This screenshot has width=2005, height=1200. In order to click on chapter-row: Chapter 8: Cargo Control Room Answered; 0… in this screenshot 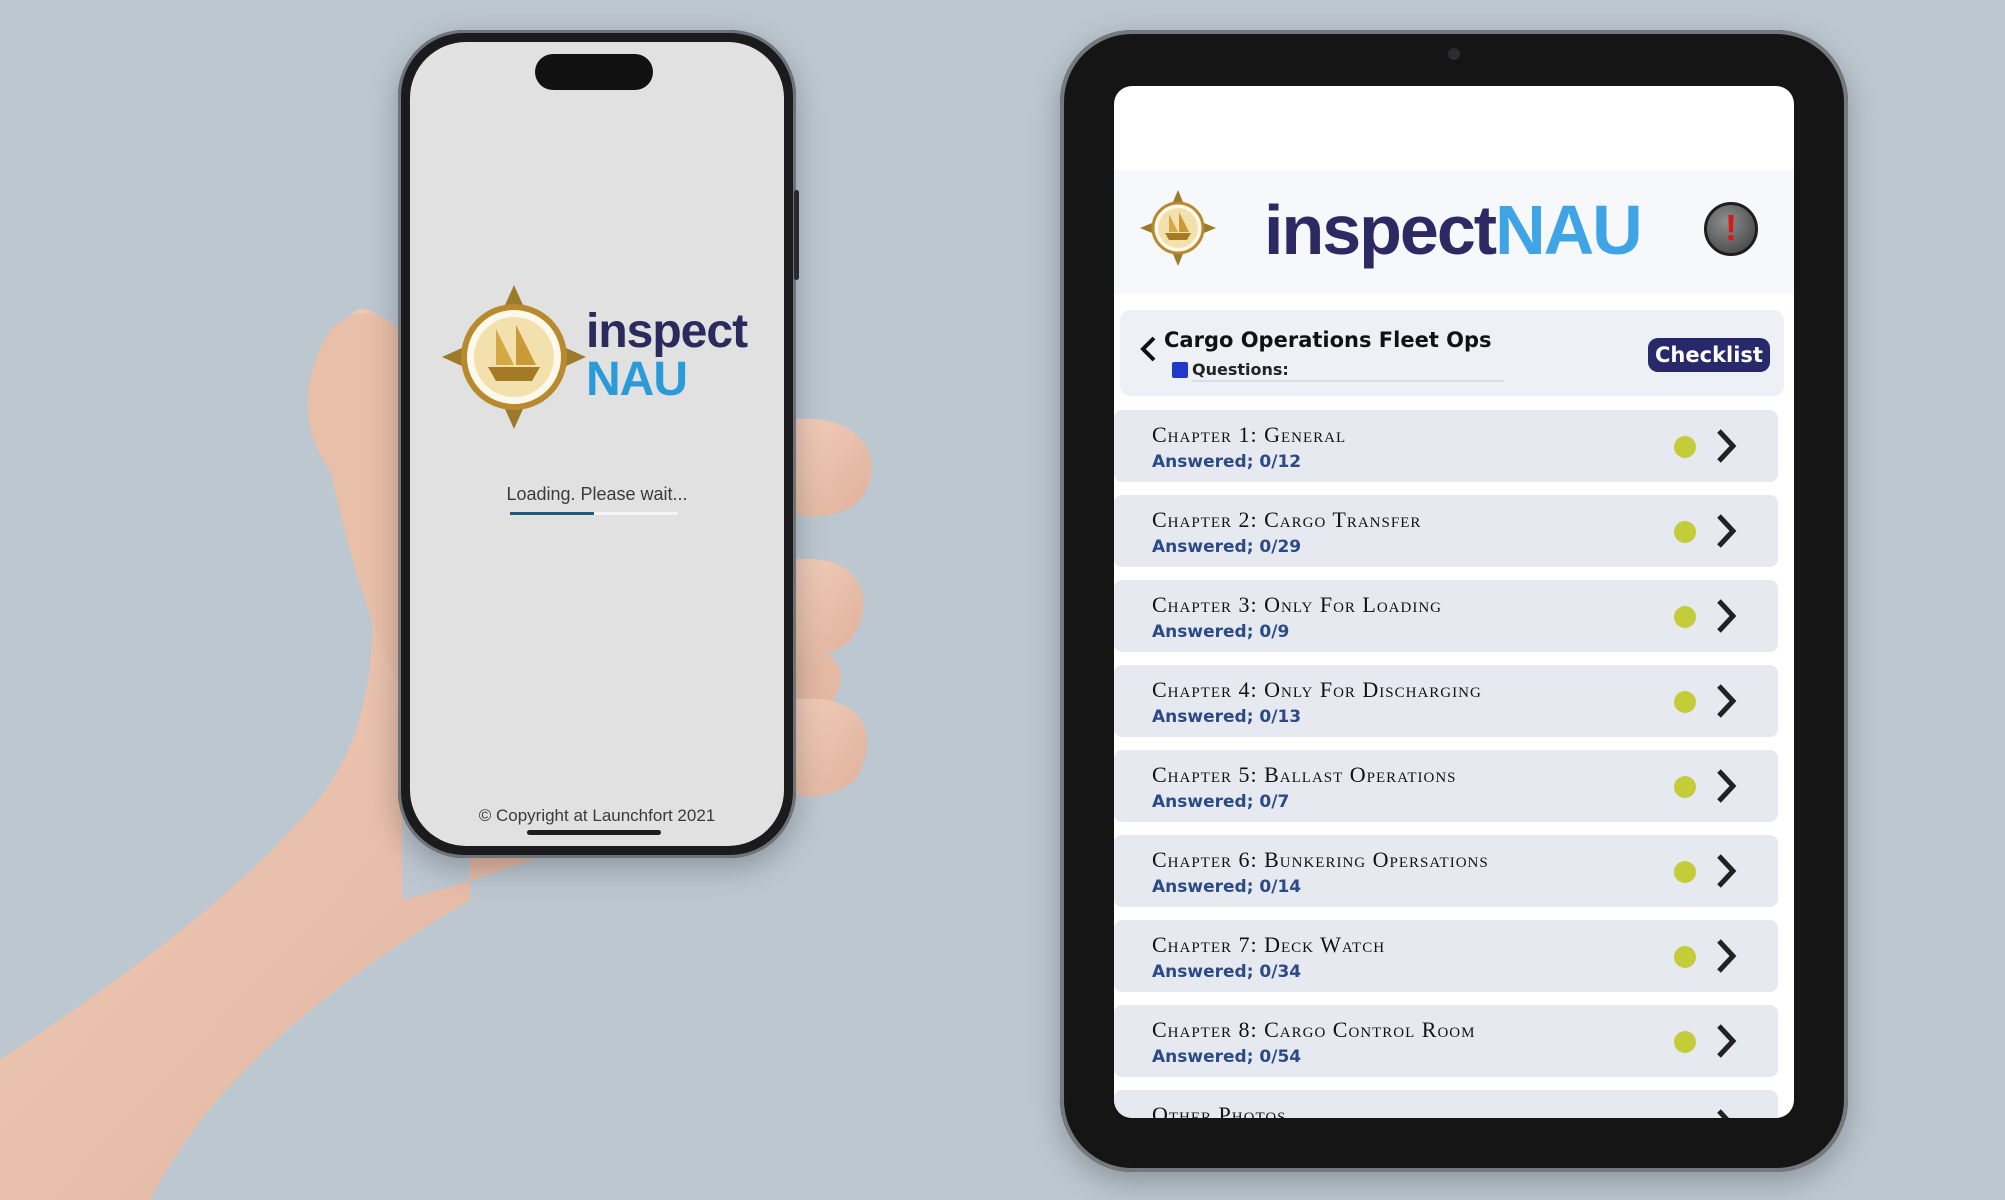, I will do `click(1446, 1041)`.